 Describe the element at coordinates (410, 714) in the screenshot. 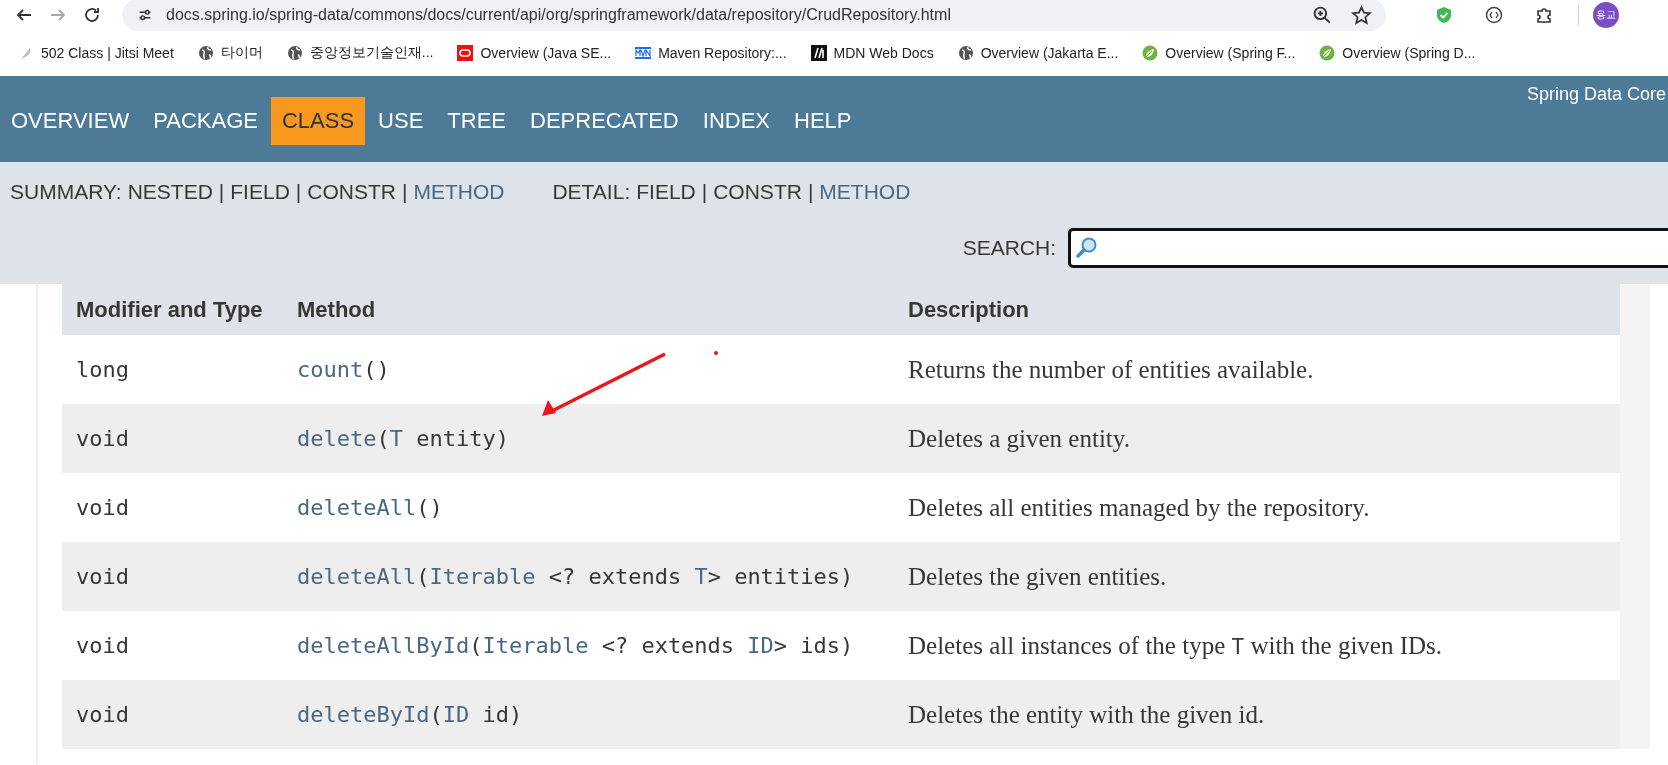

I see `method-signature: deleteById(ID id)` at that location.